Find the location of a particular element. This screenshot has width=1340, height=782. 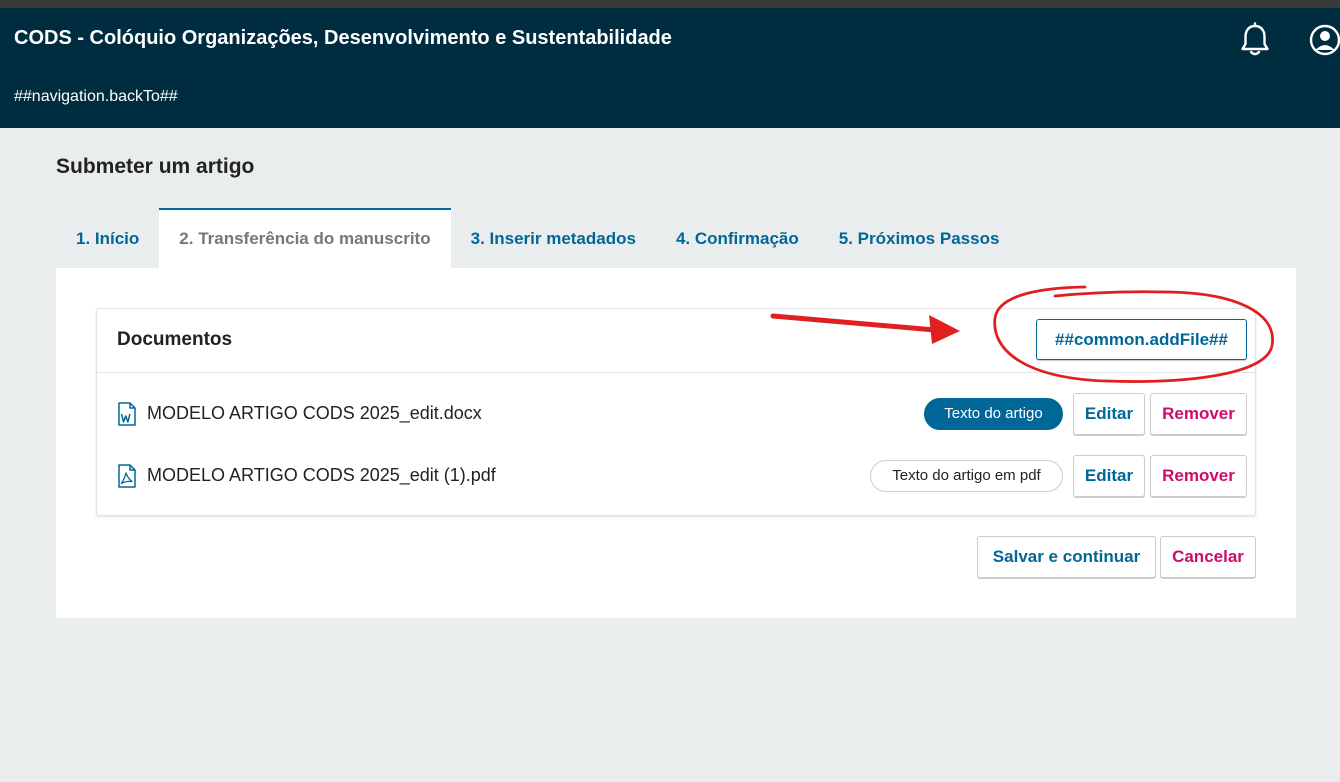

tab-confirmacao: 4. Confirmação is located at coordinates (737, 238).